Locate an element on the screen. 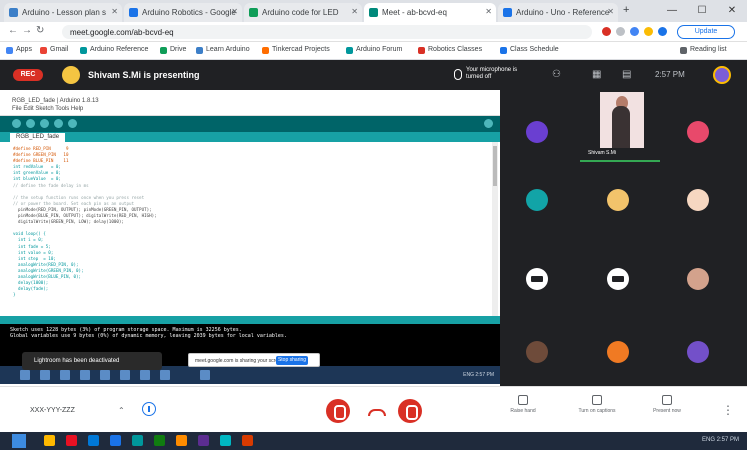 This screenshot has height=450, width=747. browser-tab-3: Arduino code for LED ✕ is located at coordinates (303, 12).